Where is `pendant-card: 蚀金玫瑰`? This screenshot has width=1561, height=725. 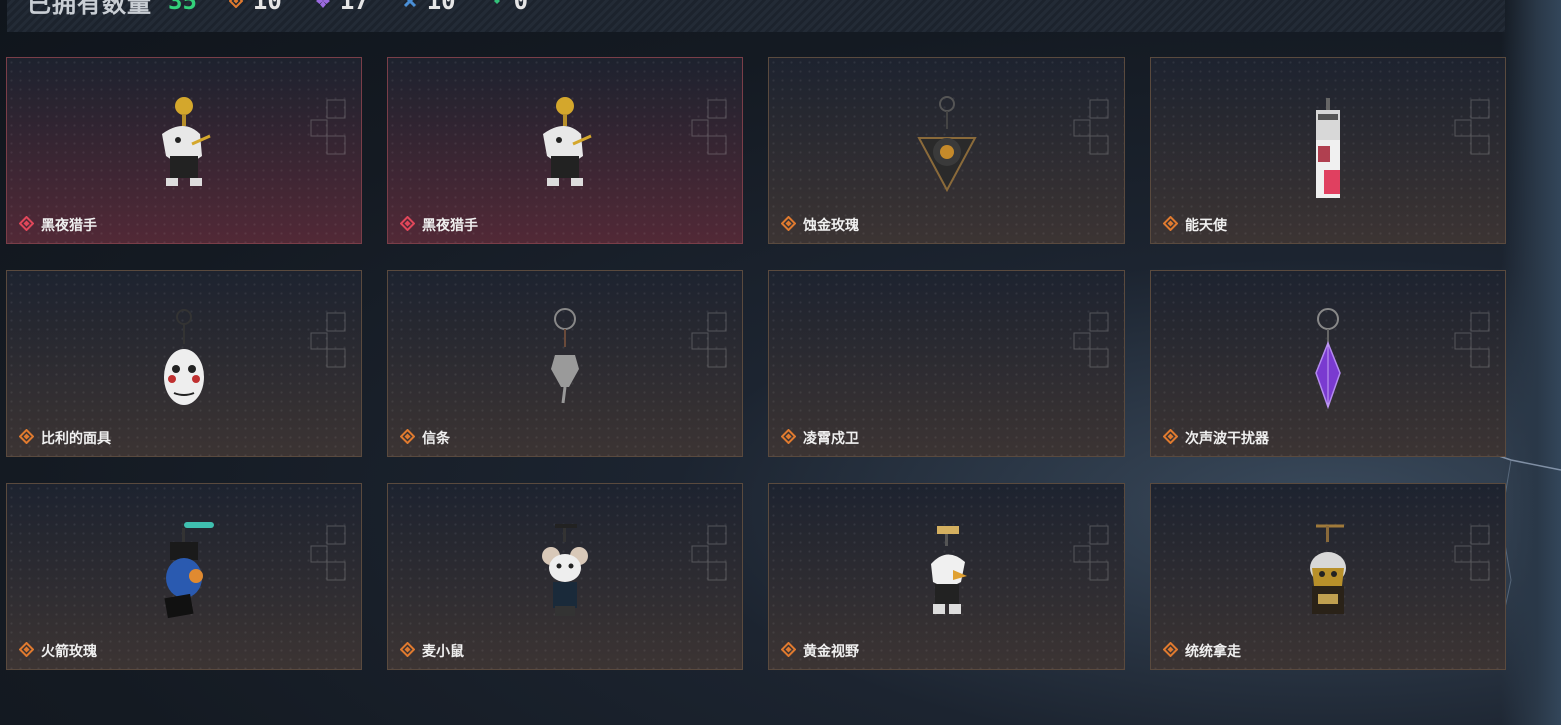
pendant-card: 蚀金玫瑰 is located at coordinates (946, 150).